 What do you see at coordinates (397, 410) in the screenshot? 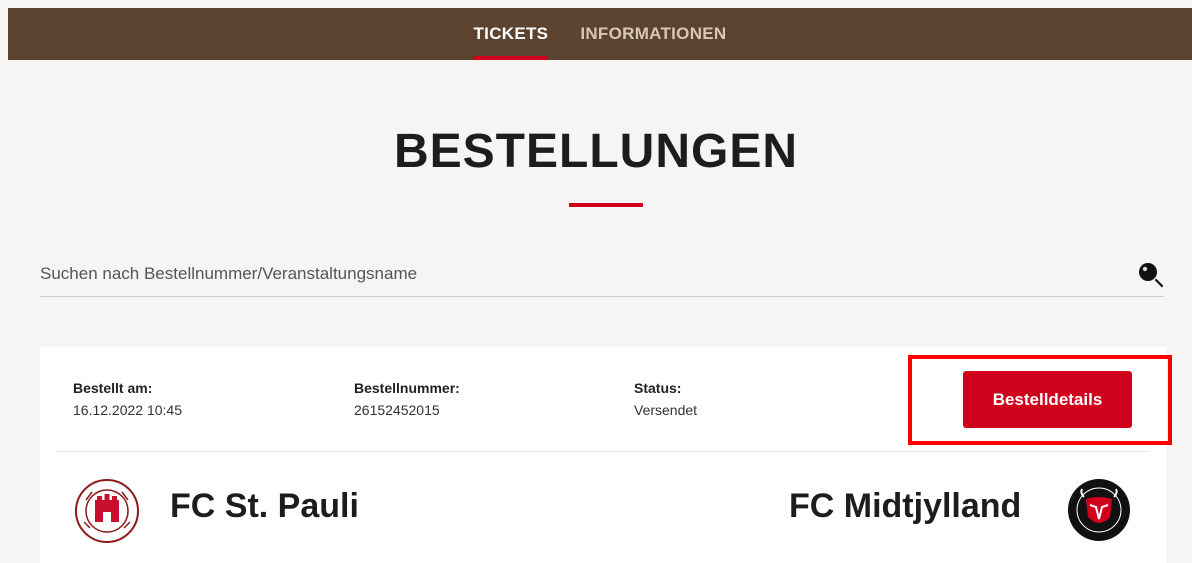
I see `order-number-value: 26152452015` at bounding box center [397, 410].